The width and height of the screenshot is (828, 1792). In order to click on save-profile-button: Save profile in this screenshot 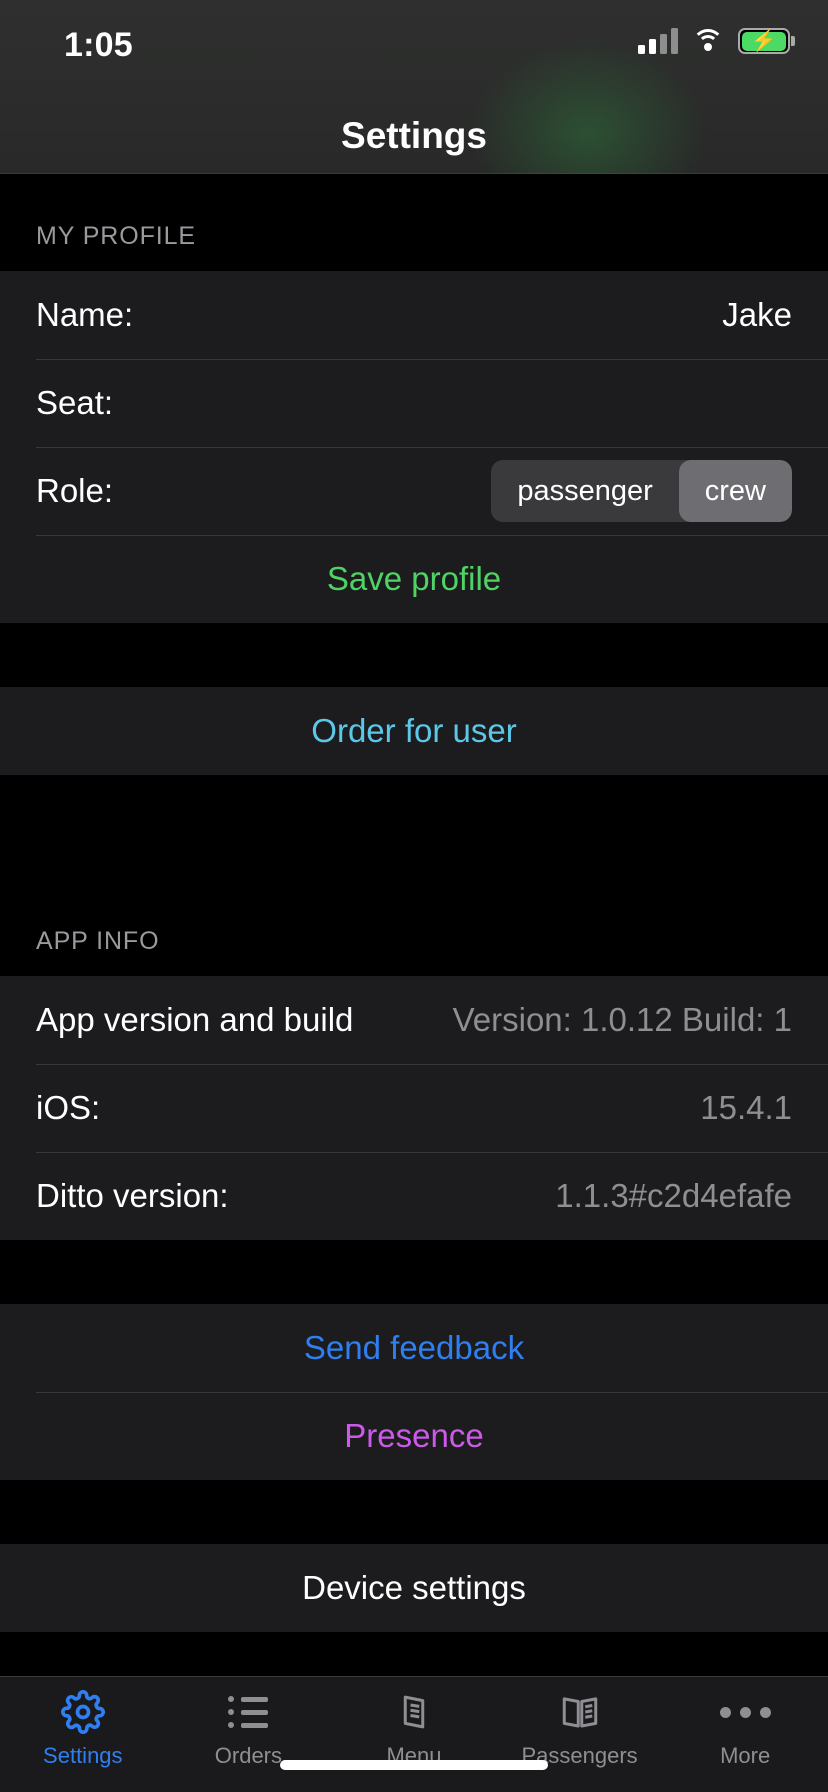, I will do `click(414, 579)`.